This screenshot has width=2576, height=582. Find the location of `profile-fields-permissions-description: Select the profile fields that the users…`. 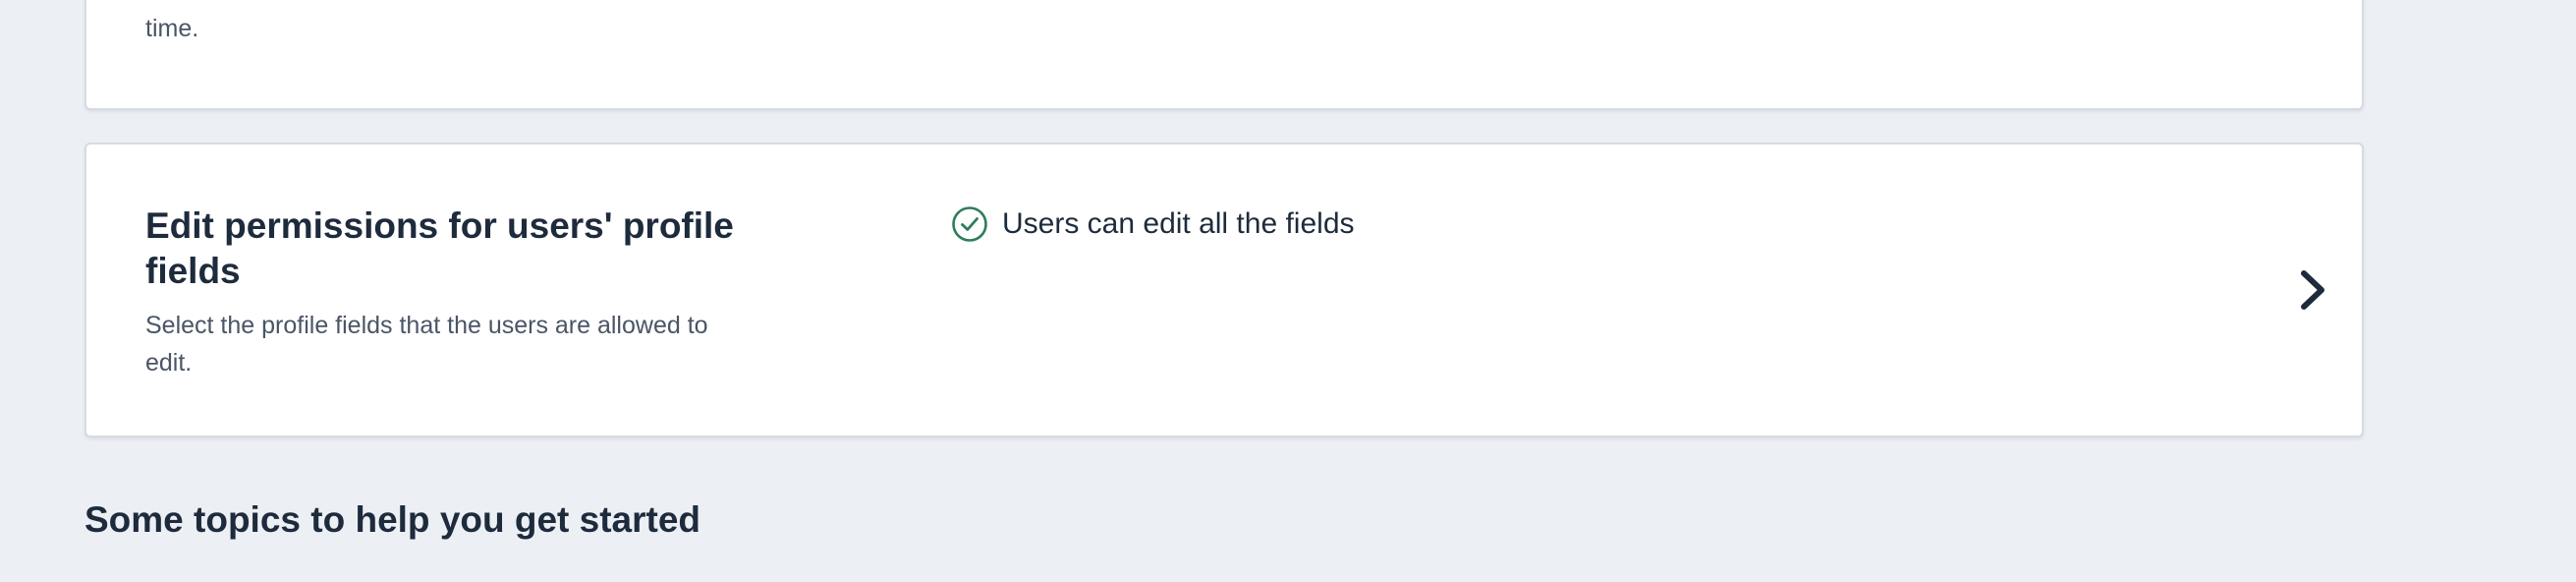

profile-fields-permissions-description: Select the profile fields that the users… is located at coordinates (426, 344).